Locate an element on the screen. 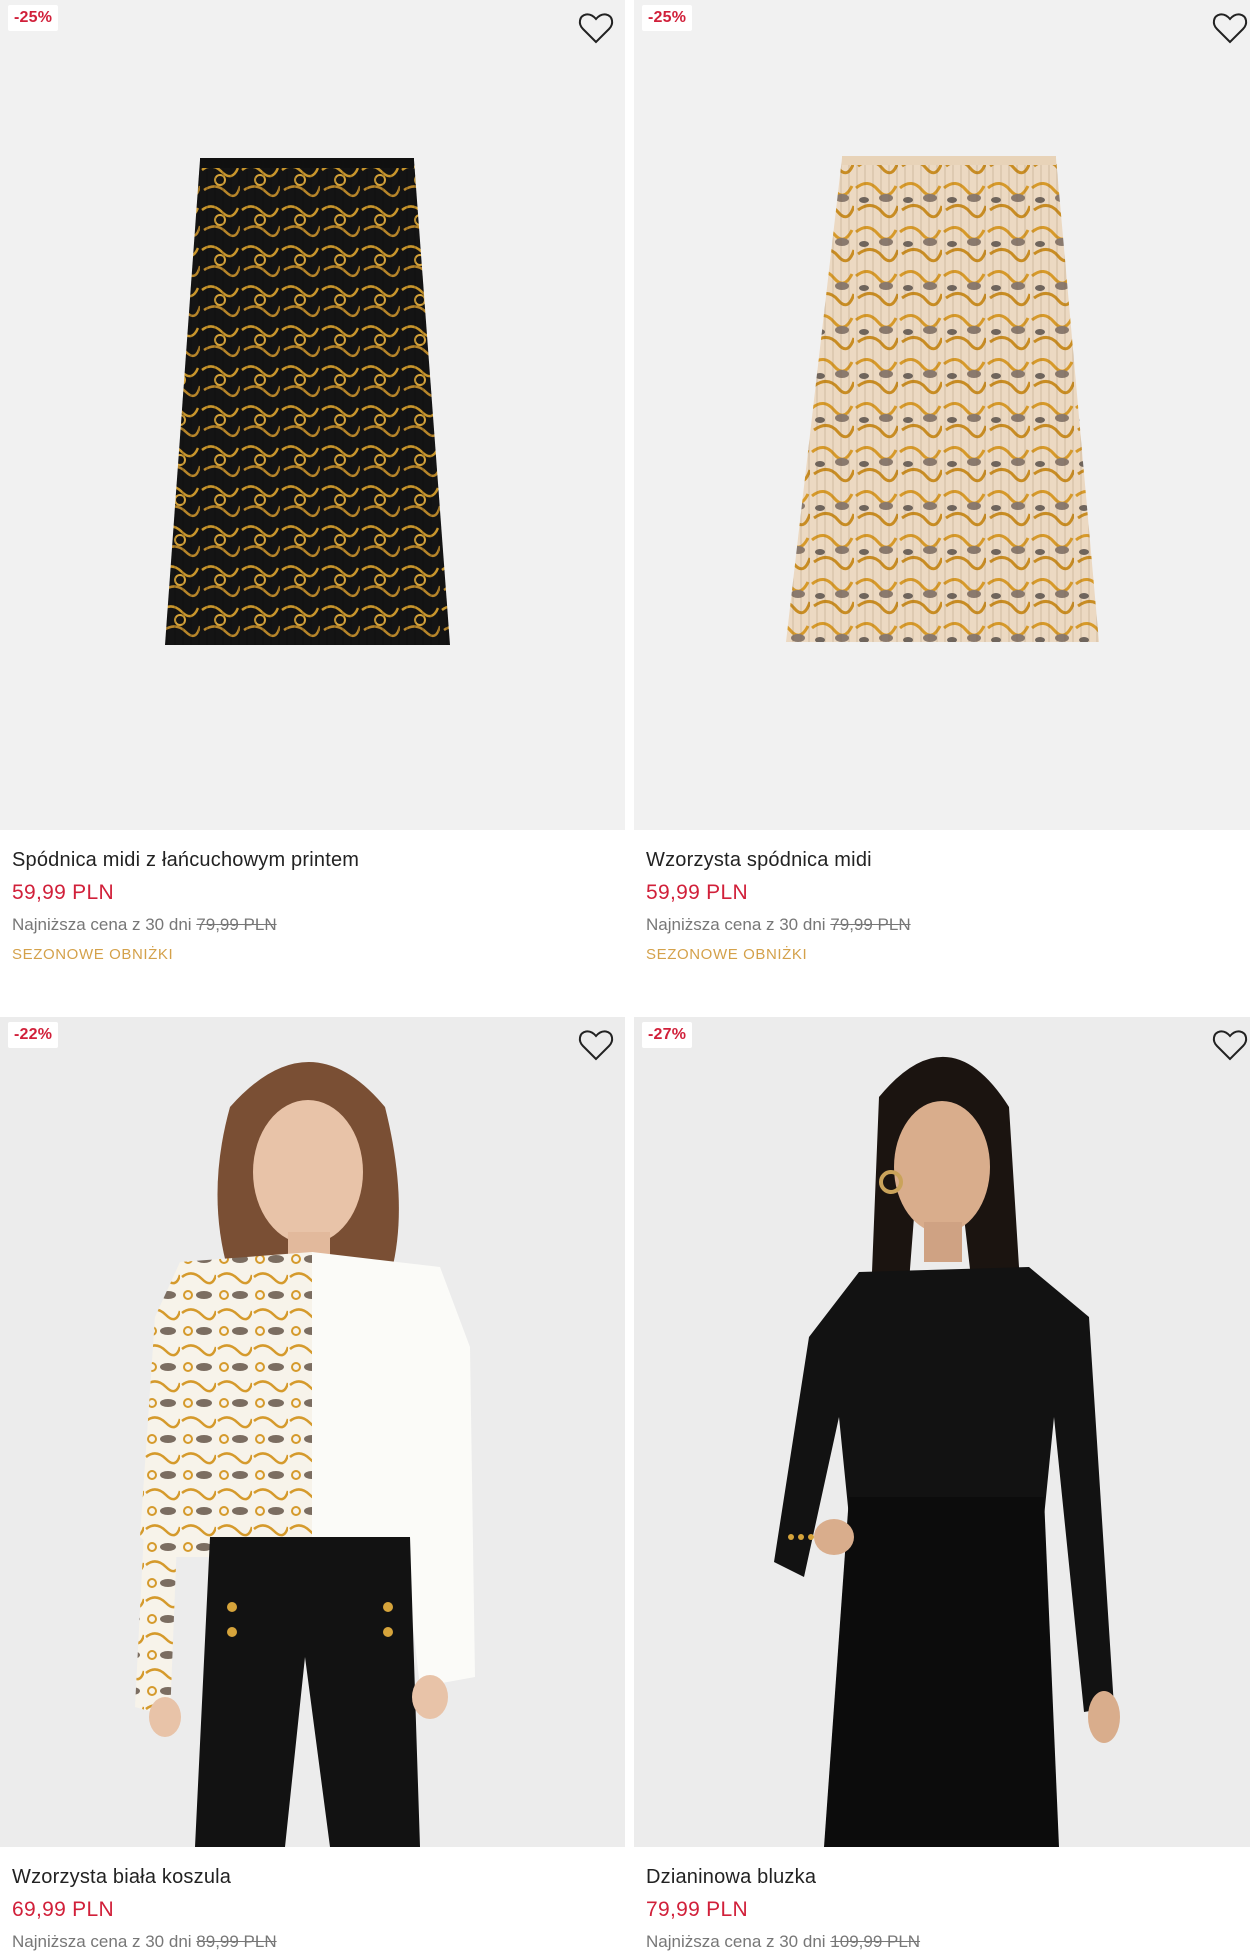 The width and height of the screenshot is (1250, 1960). lowest-price-info: Najniższa cena z 30 dni 109,99 PLN is located at coordinates (946, 1942).